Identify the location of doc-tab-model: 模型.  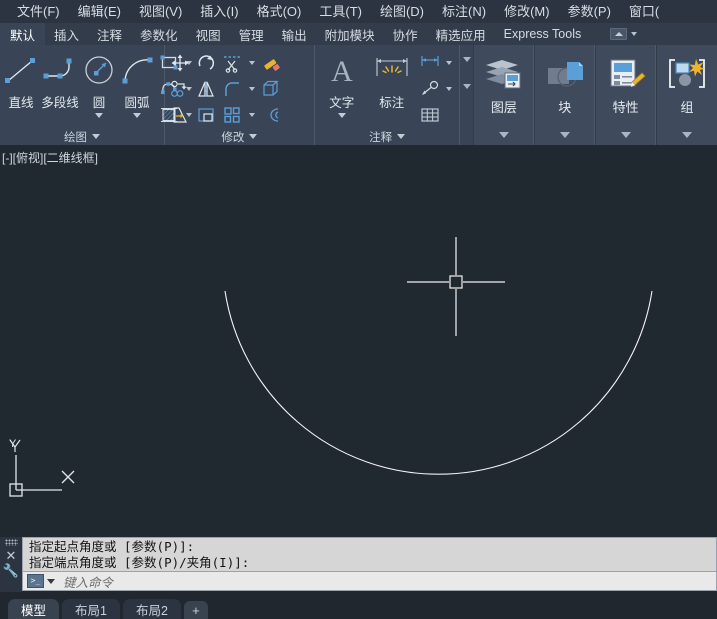
(34, 609).